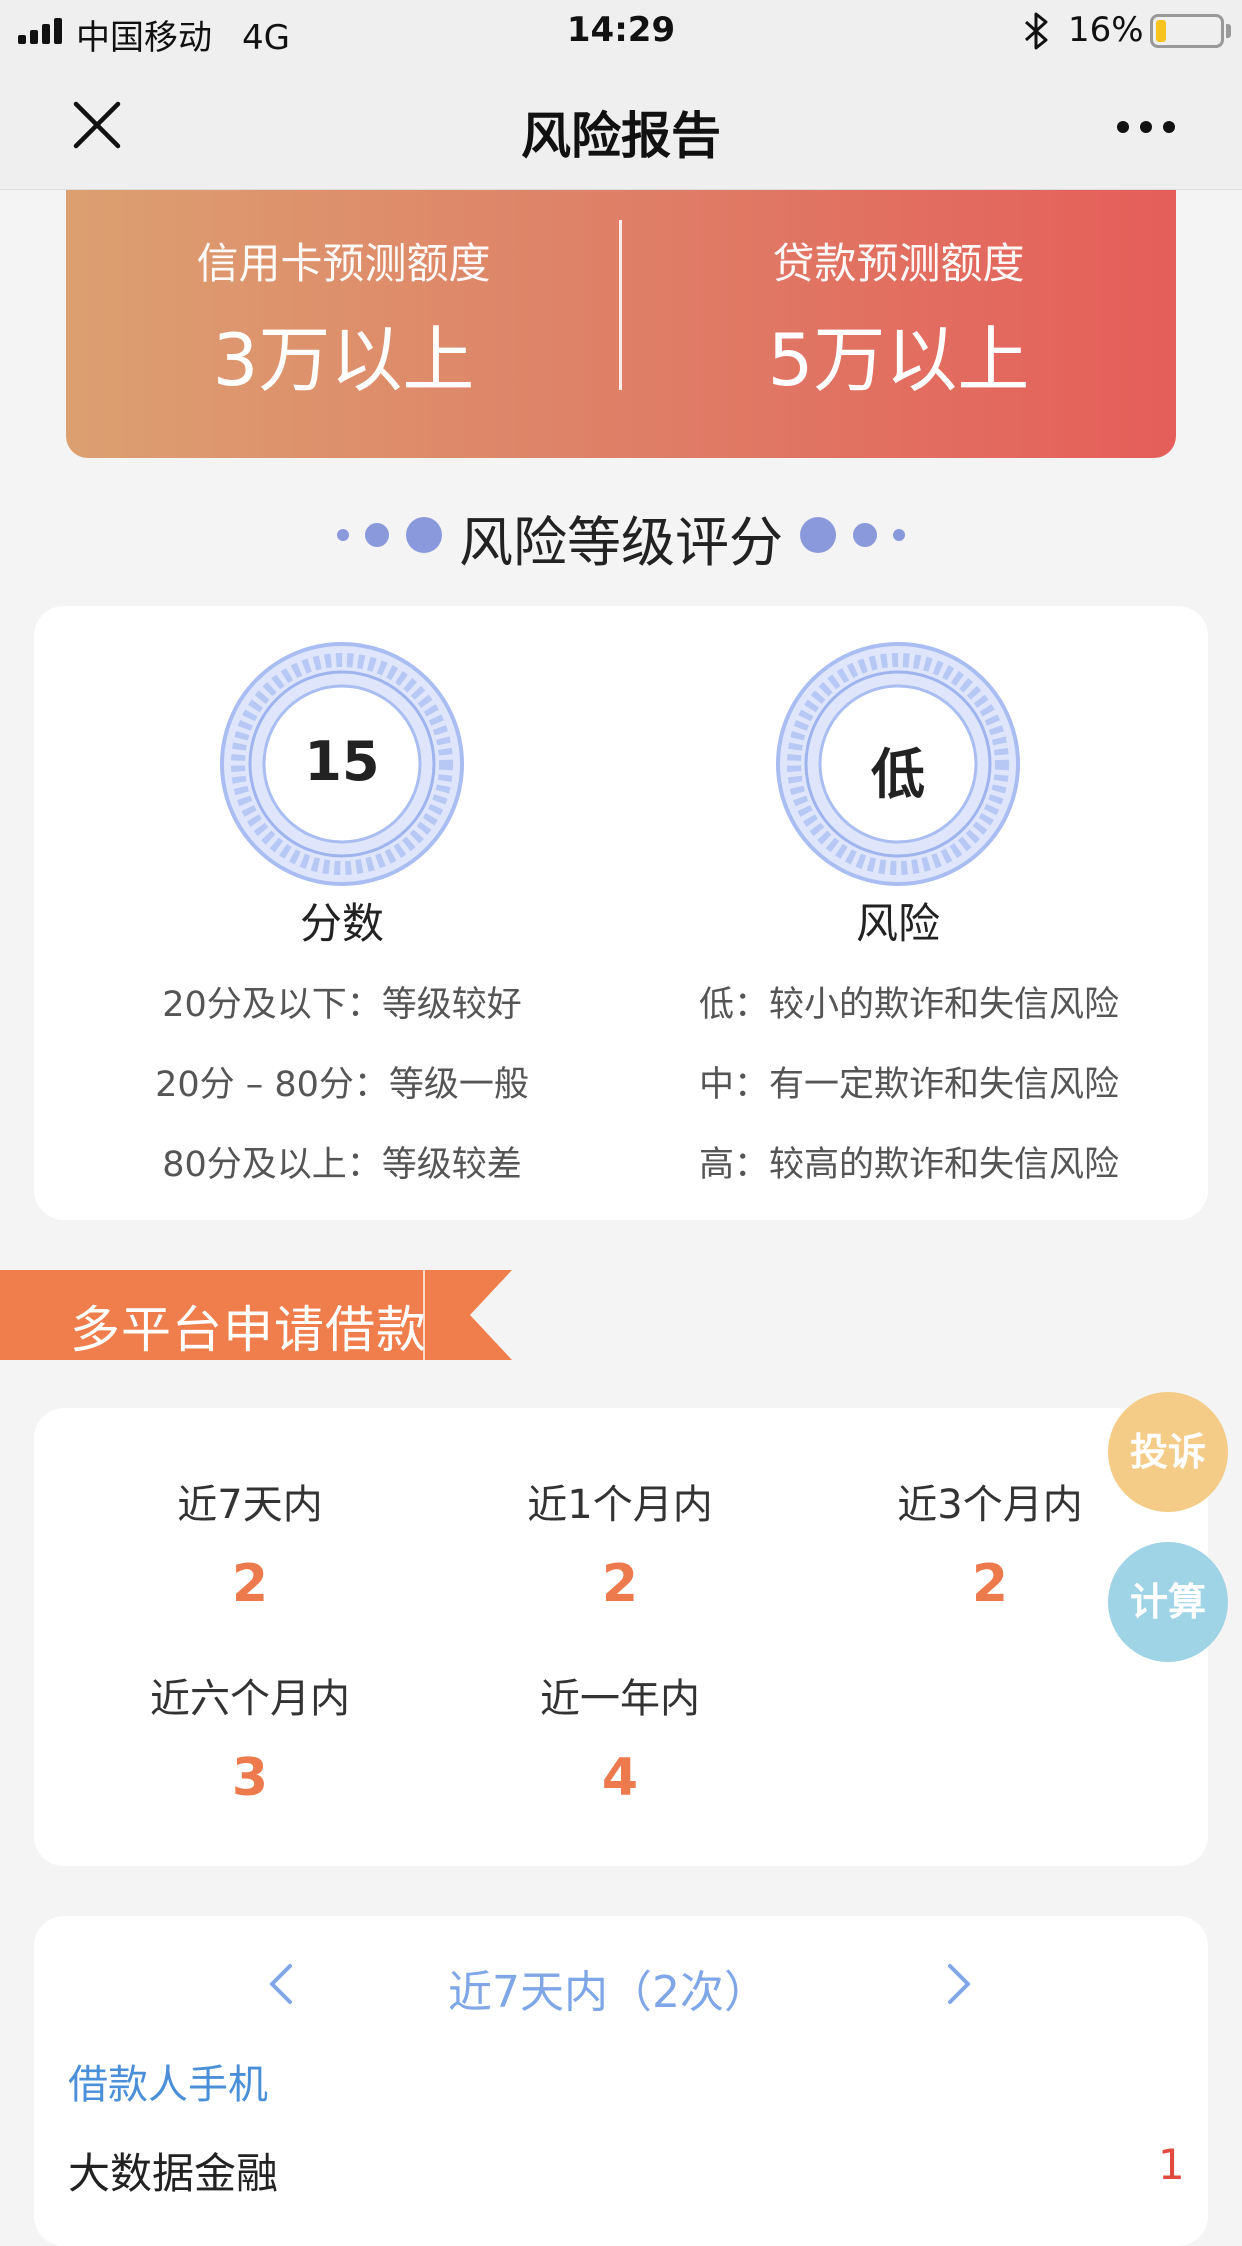 The image size is (1242, 2246). What do you see at coordinates (959, 1984) in the screenshot?
I see `chevron-right-icon` at bounding box center [959, 1984].